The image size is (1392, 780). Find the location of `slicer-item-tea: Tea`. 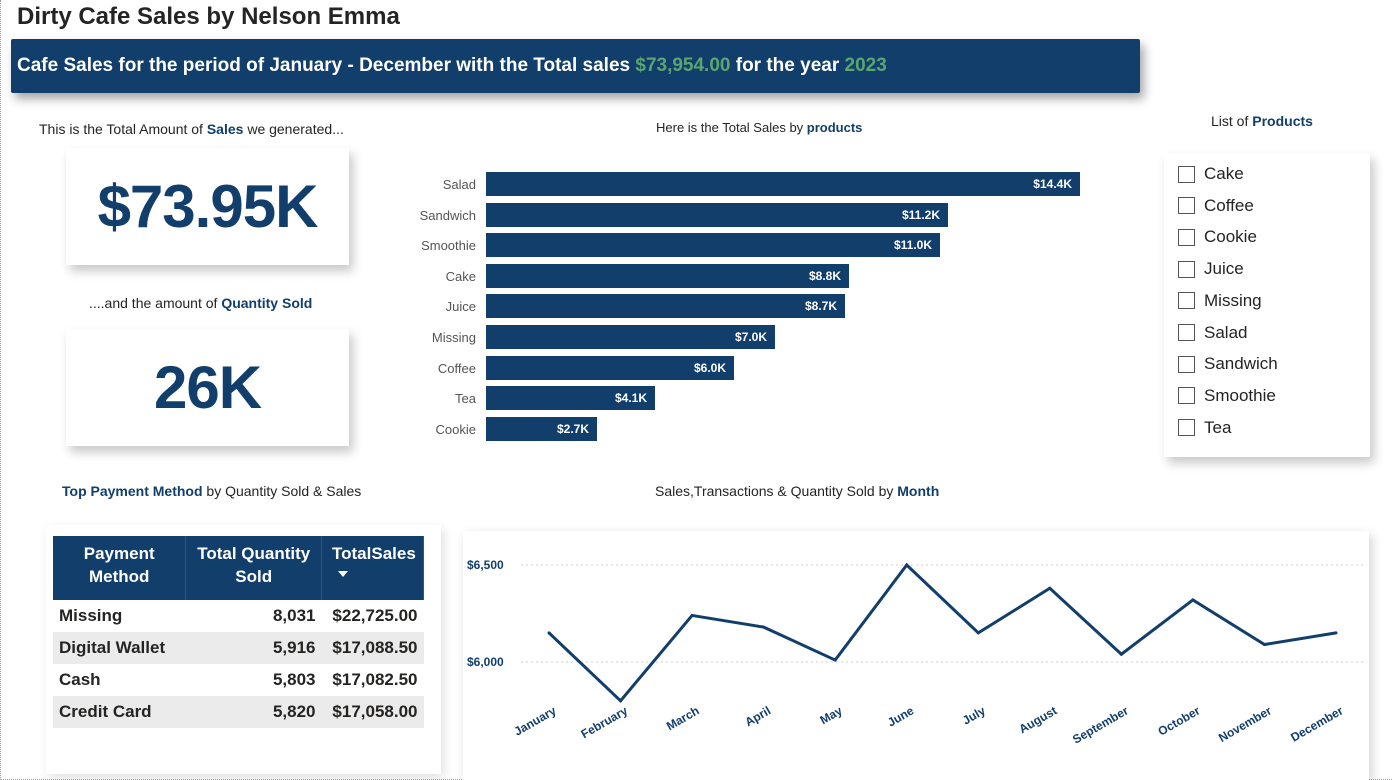

slicer-item-tea: Tea is located at coordinates (1204, 428).